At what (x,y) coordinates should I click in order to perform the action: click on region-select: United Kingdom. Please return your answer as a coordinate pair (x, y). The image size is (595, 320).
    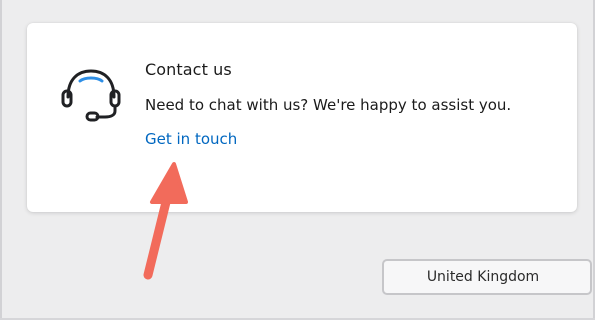
    Looking at the image, I should click on (487, 277).